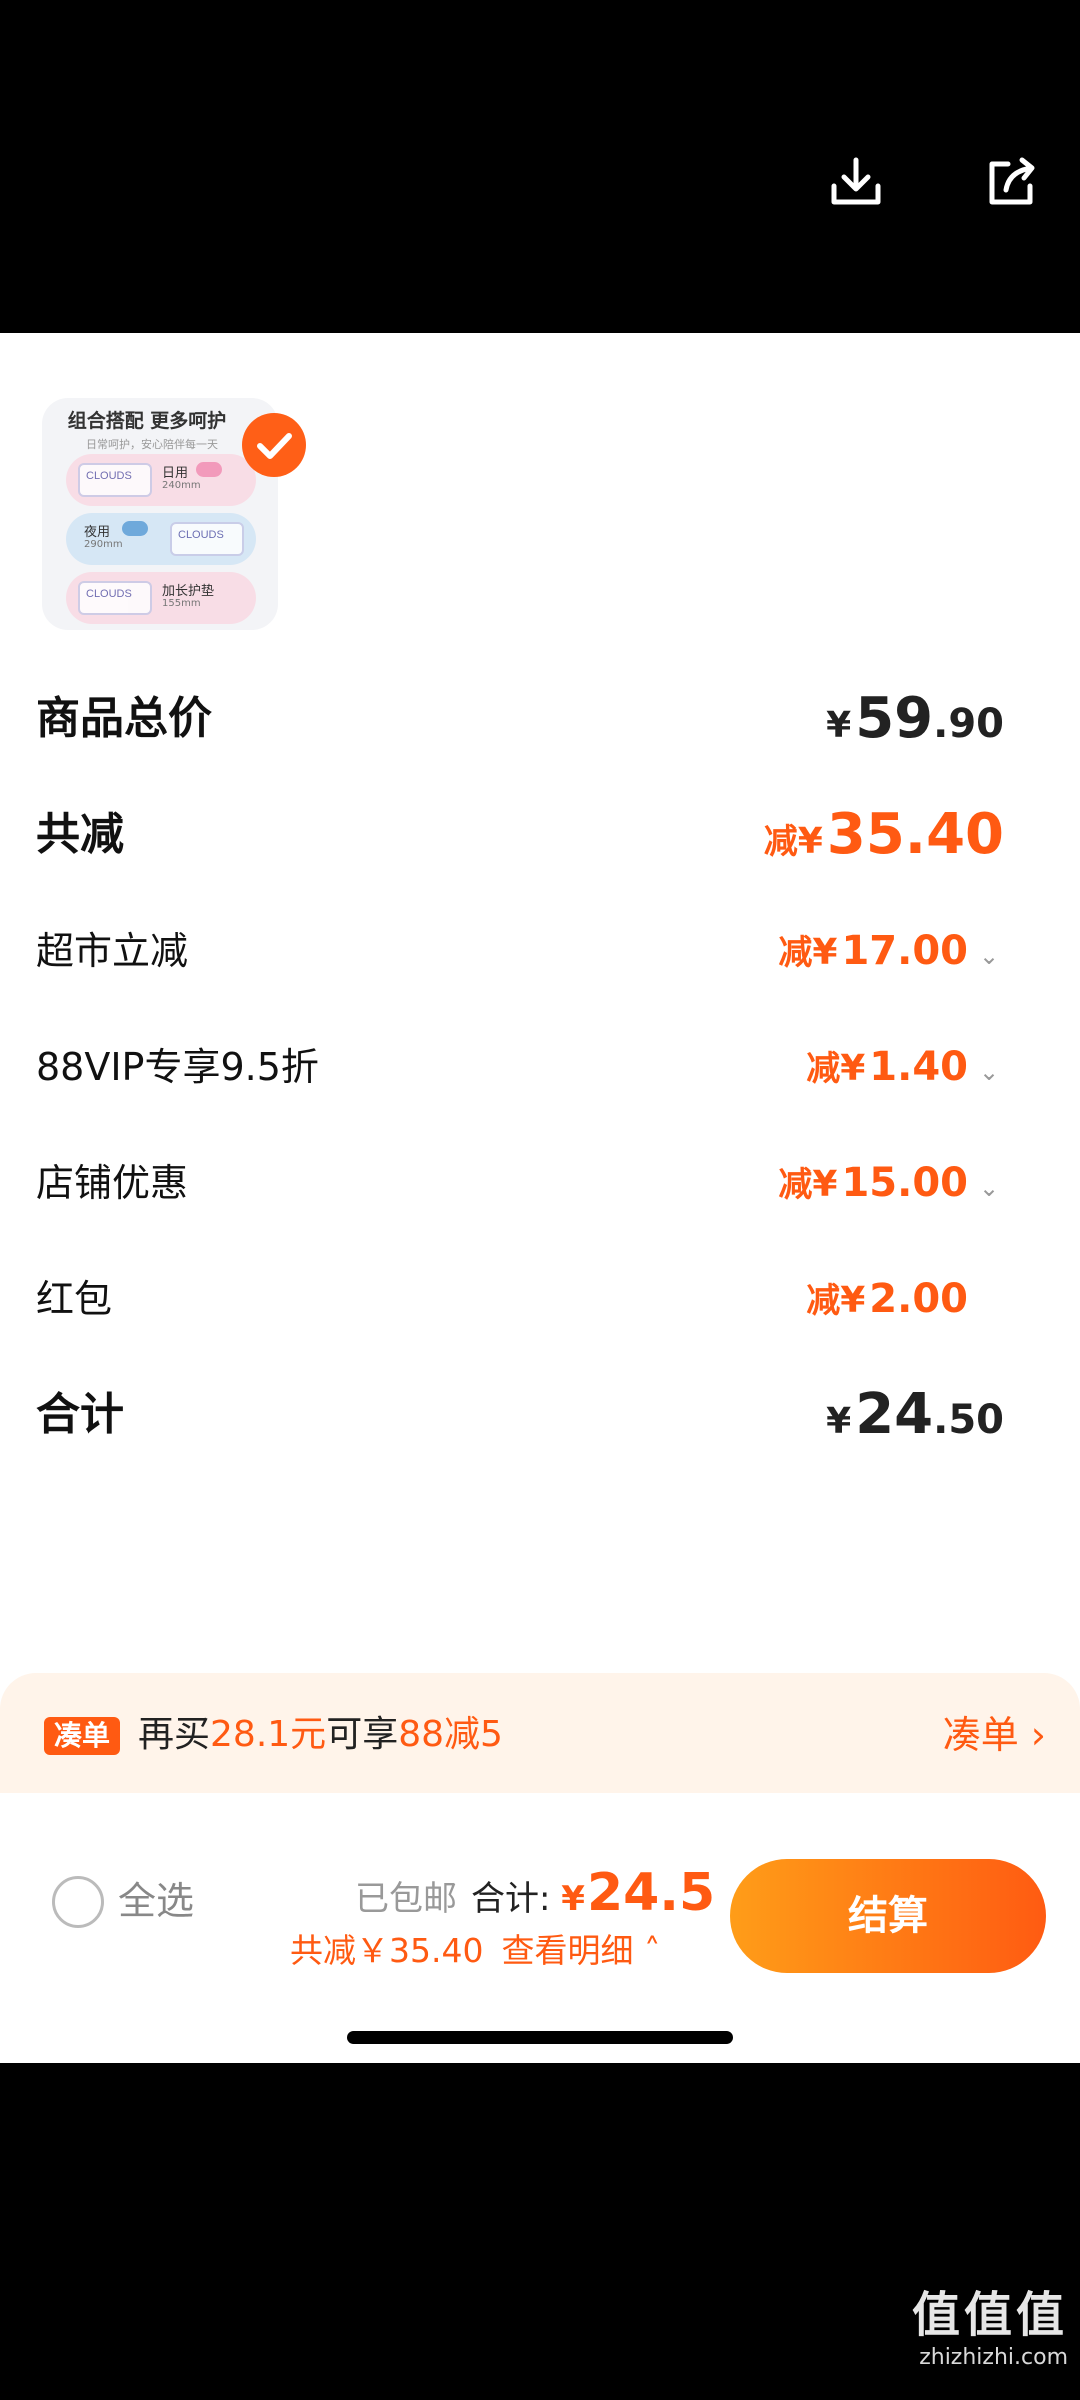  Describe the element at coordinates (161, 598) in the screenshot. I see `thumbnail-item: CLOUDS 加长护垫 155mm` at that location.